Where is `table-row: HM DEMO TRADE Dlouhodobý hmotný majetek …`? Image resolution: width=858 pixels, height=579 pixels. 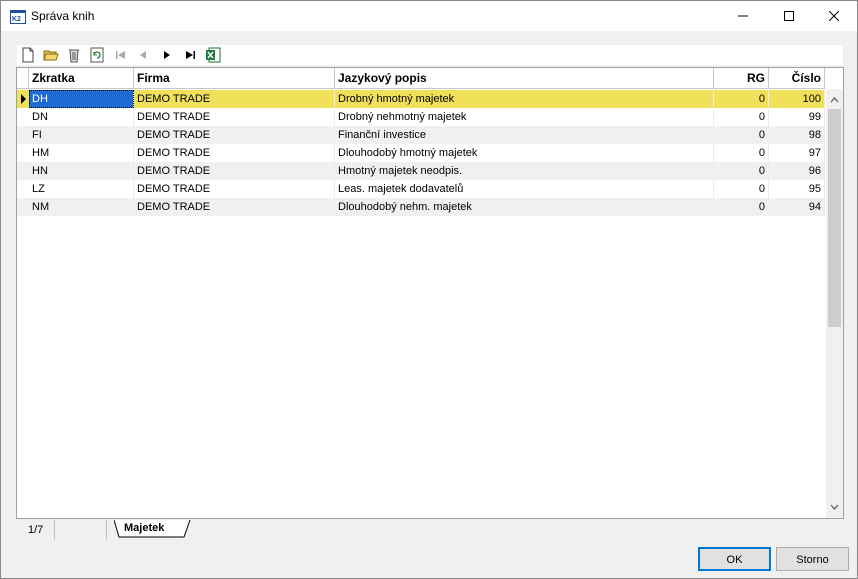
table-row: HM DEMO TRADE Dlouhodobý hmotný majetek … is located at coordinates (421, 153).